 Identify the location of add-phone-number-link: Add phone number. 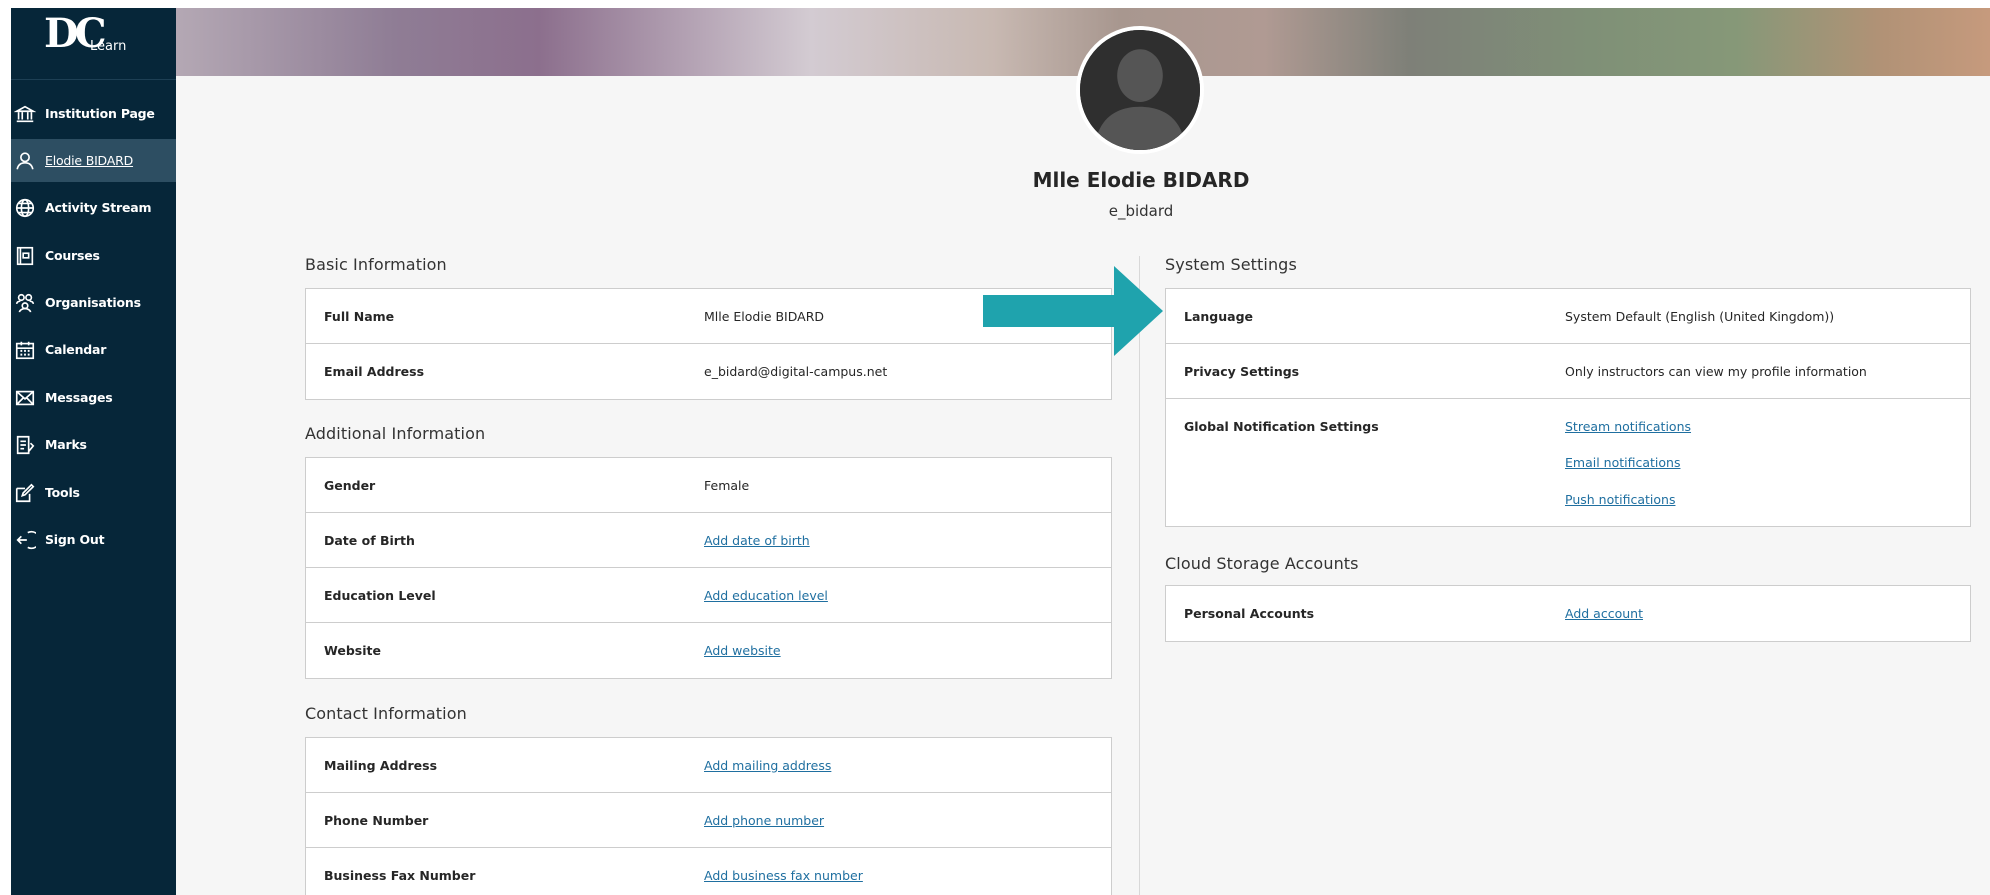
(764, 820).